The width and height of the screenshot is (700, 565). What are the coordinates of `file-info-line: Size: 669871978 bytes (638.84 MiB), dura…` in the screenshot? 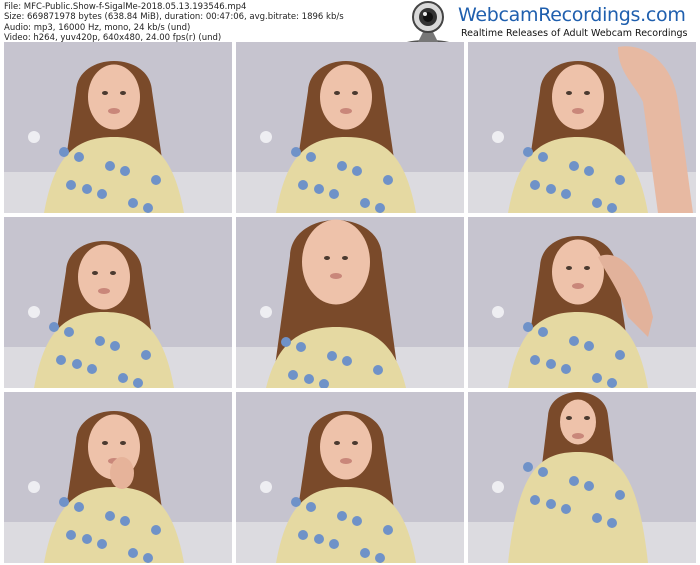 It's located at (174, 17).